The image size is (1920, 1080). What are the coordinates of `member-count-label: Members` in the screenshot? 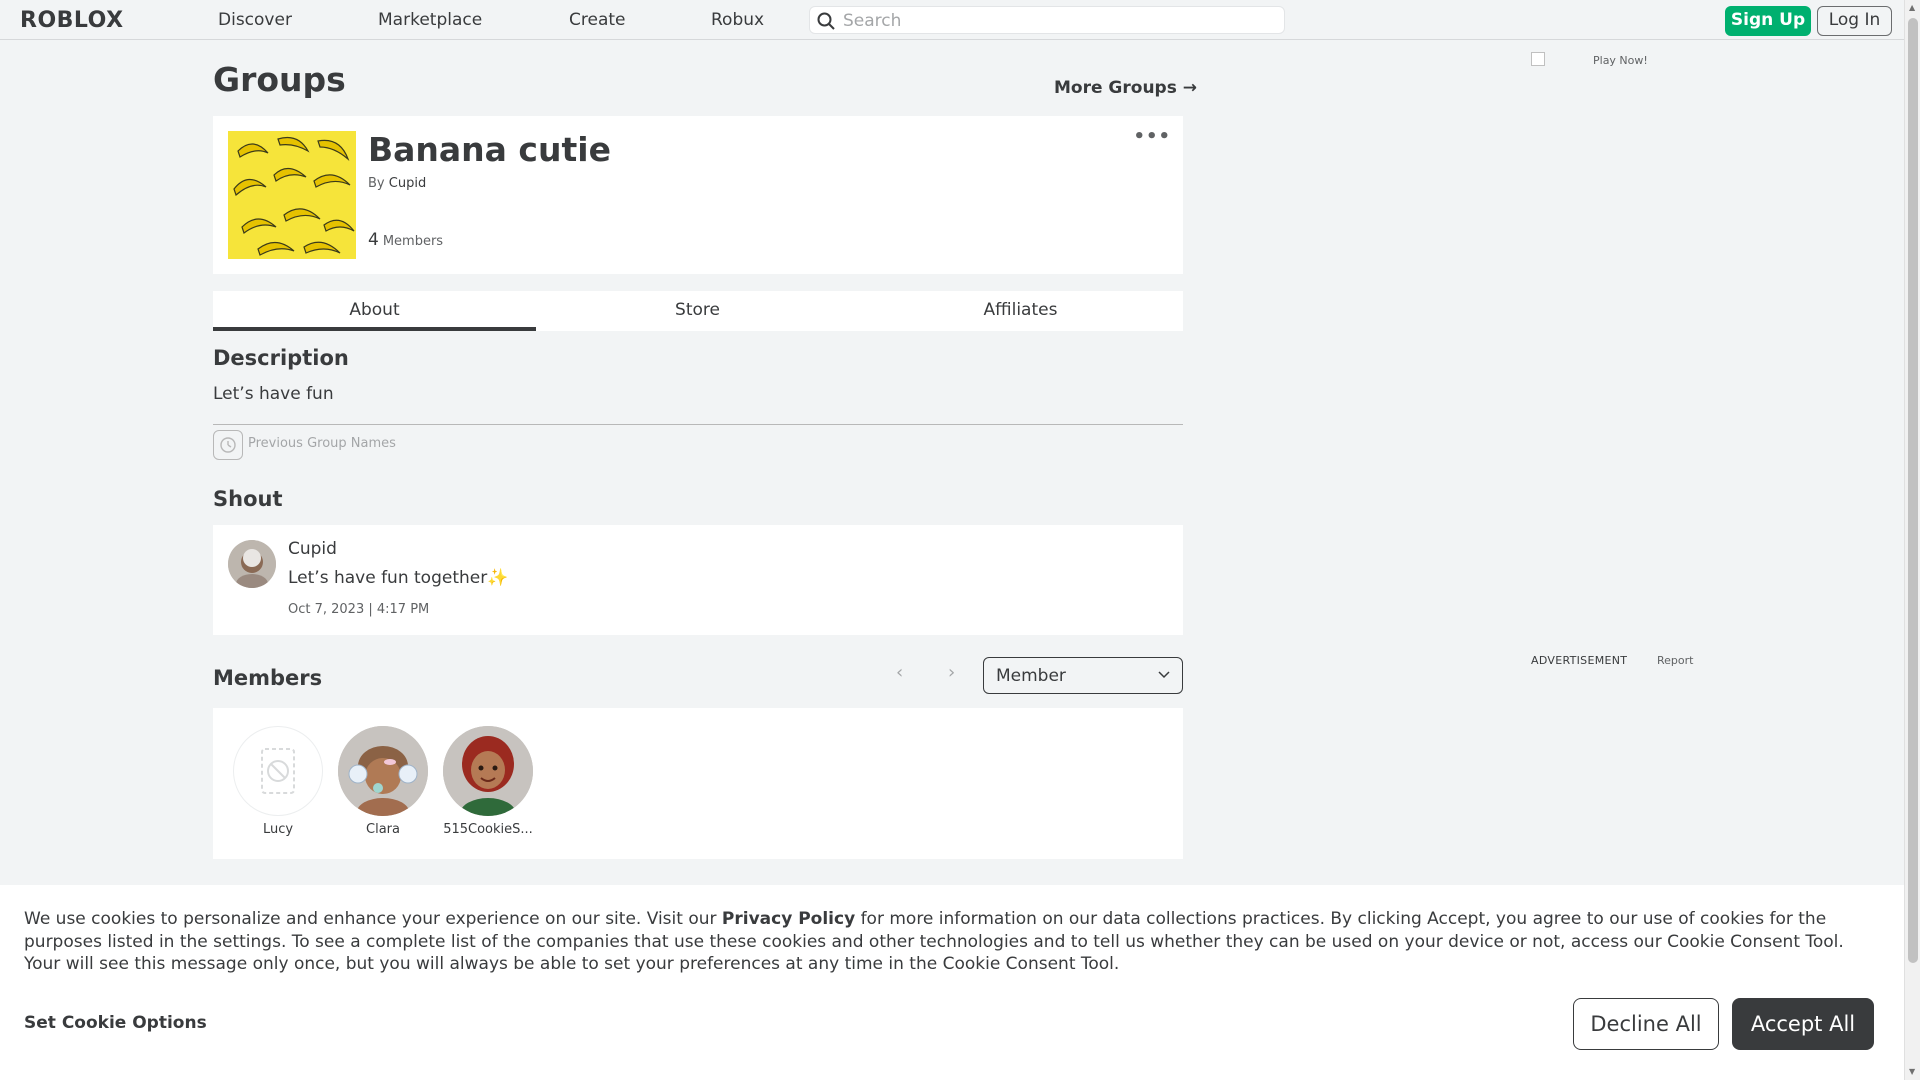 It's located at (413, 241).